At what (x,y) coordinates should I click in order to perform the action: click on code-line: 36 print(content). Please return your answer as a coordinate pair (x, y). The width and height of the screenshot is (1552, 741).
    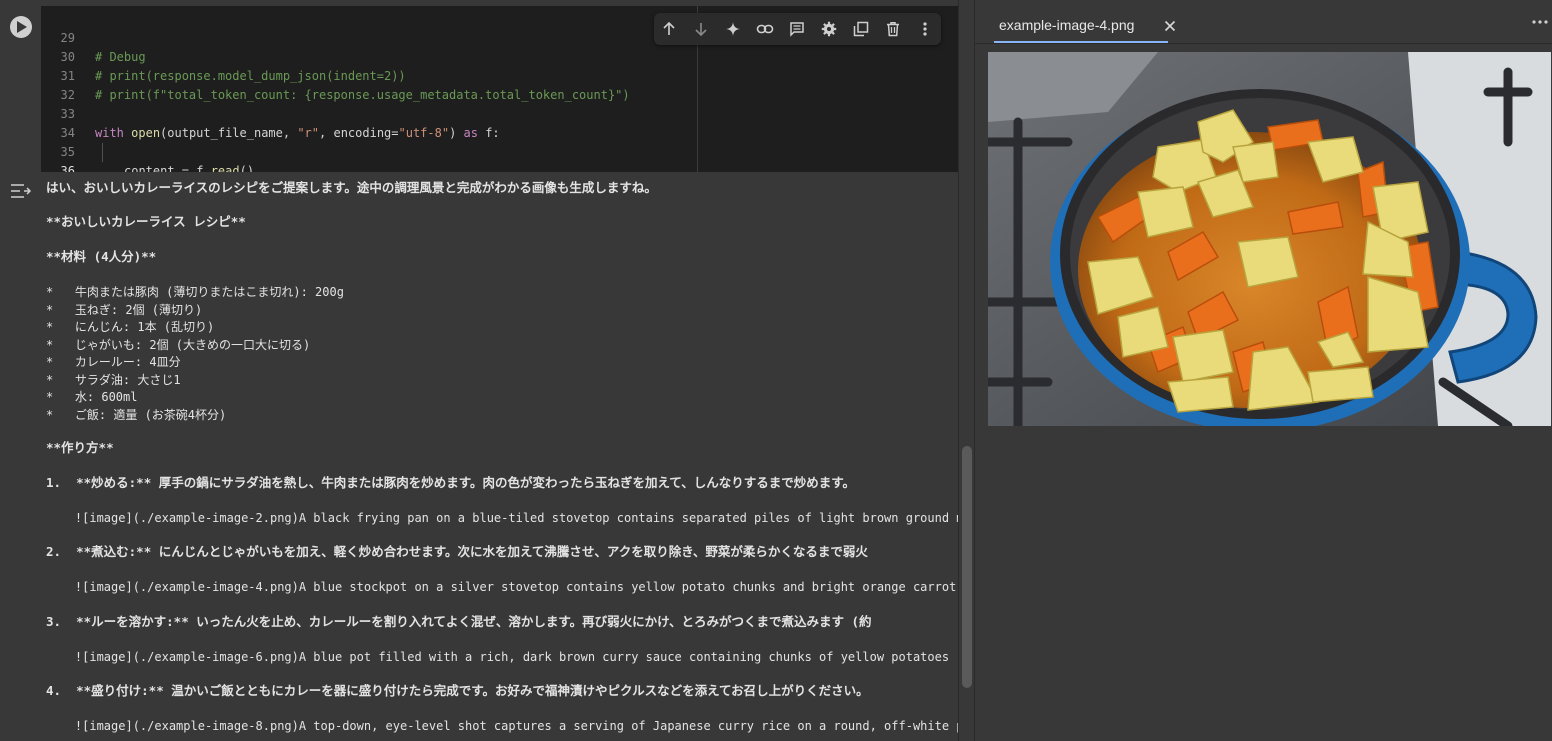
    Looking at the image, I should click on (348, 170).